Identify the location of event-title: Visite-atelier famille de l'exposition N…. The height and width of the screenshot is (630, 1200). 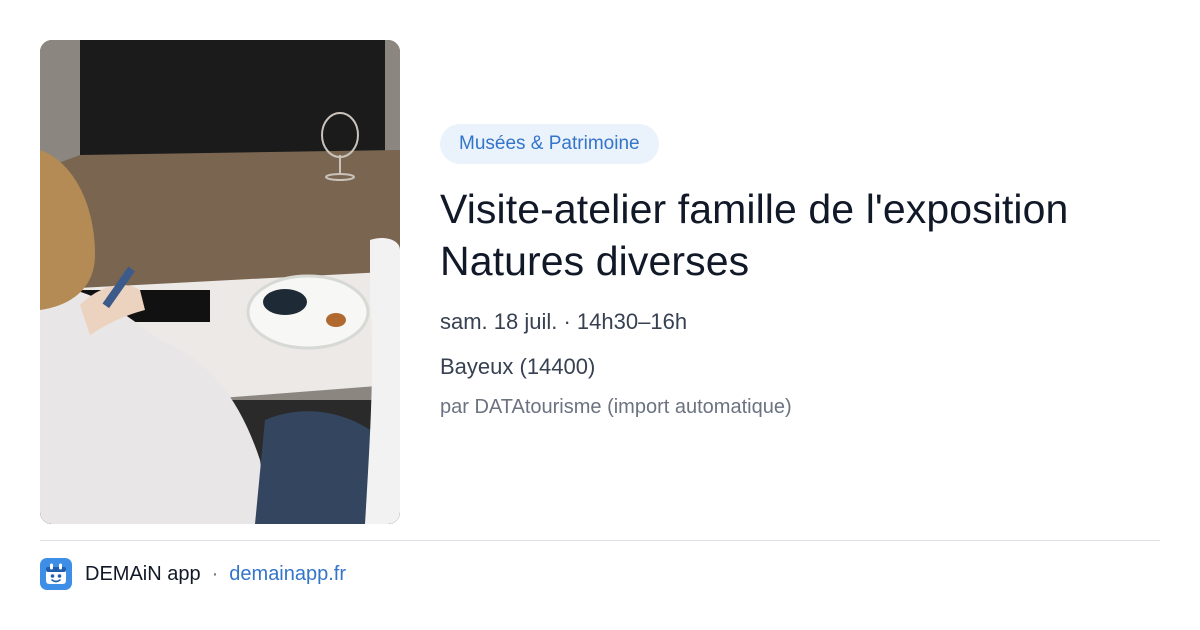
(754, 235).